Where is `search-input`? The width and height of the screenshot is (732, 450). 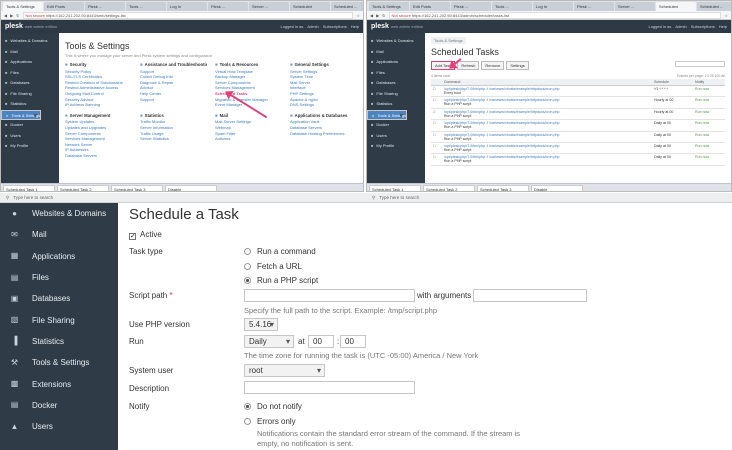
search-input is located at coordinates (700, 64).